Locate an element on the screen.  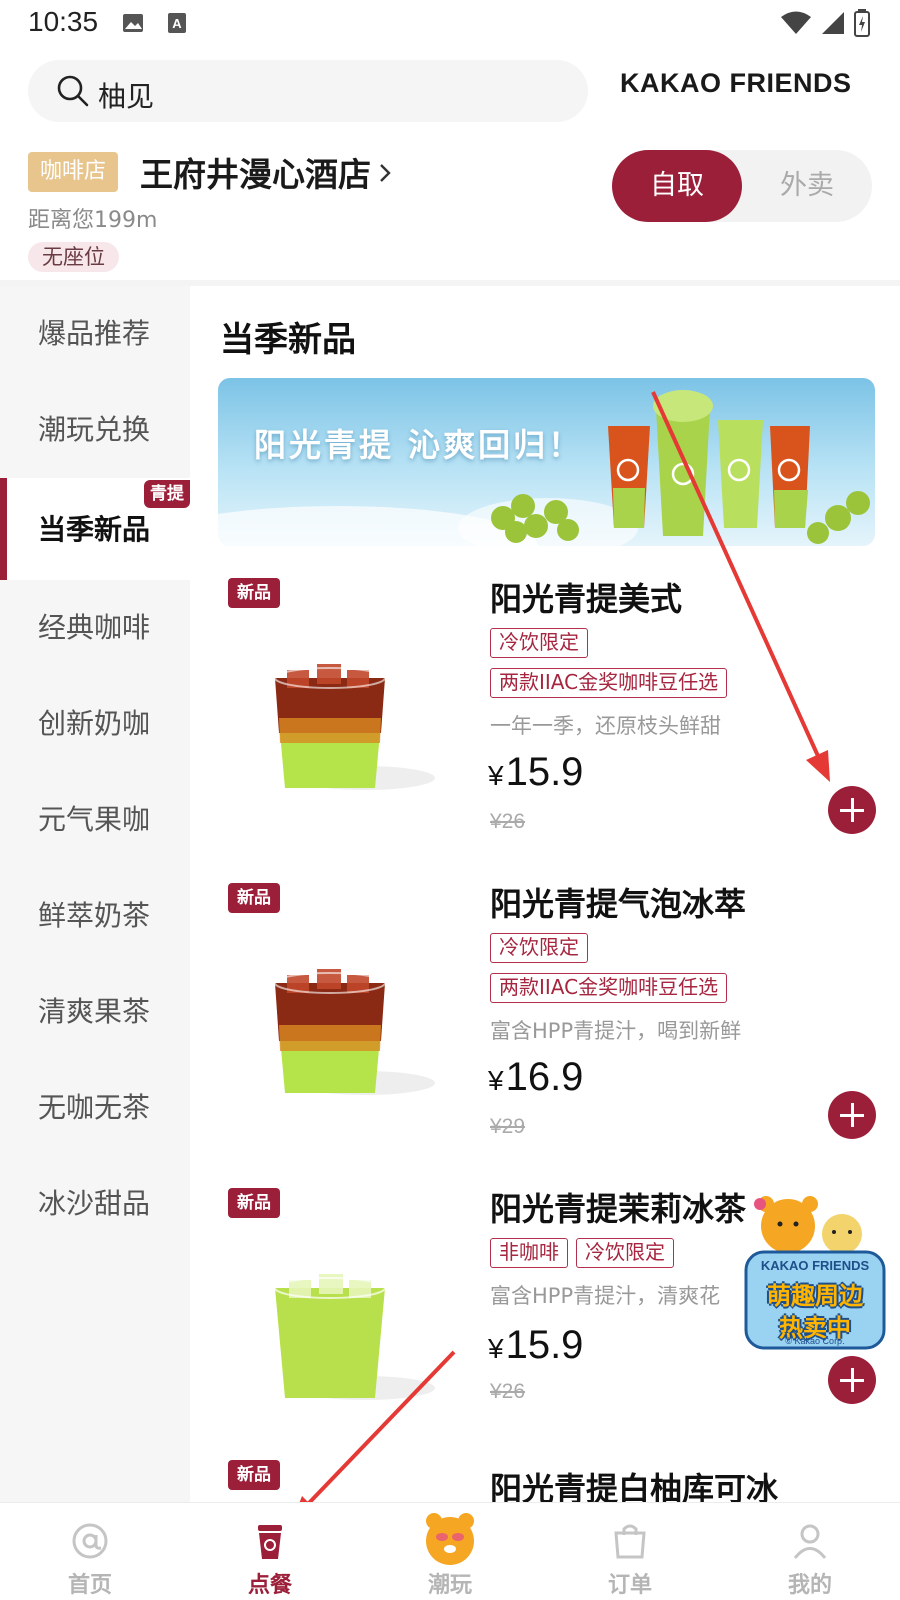
pickup-option: 自取 is located at coordinates (677, 186).